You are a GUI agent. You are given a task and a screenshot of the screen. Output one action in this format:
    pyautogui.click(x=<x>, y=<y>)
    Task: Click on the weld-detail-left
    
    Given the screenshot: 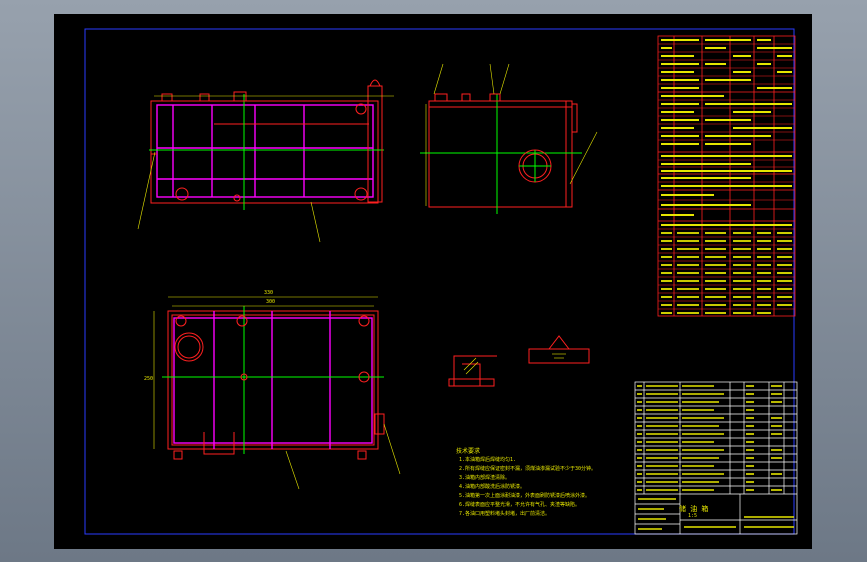 What is the action you would take?
    pyautogui.click(x=472, y=371)
    